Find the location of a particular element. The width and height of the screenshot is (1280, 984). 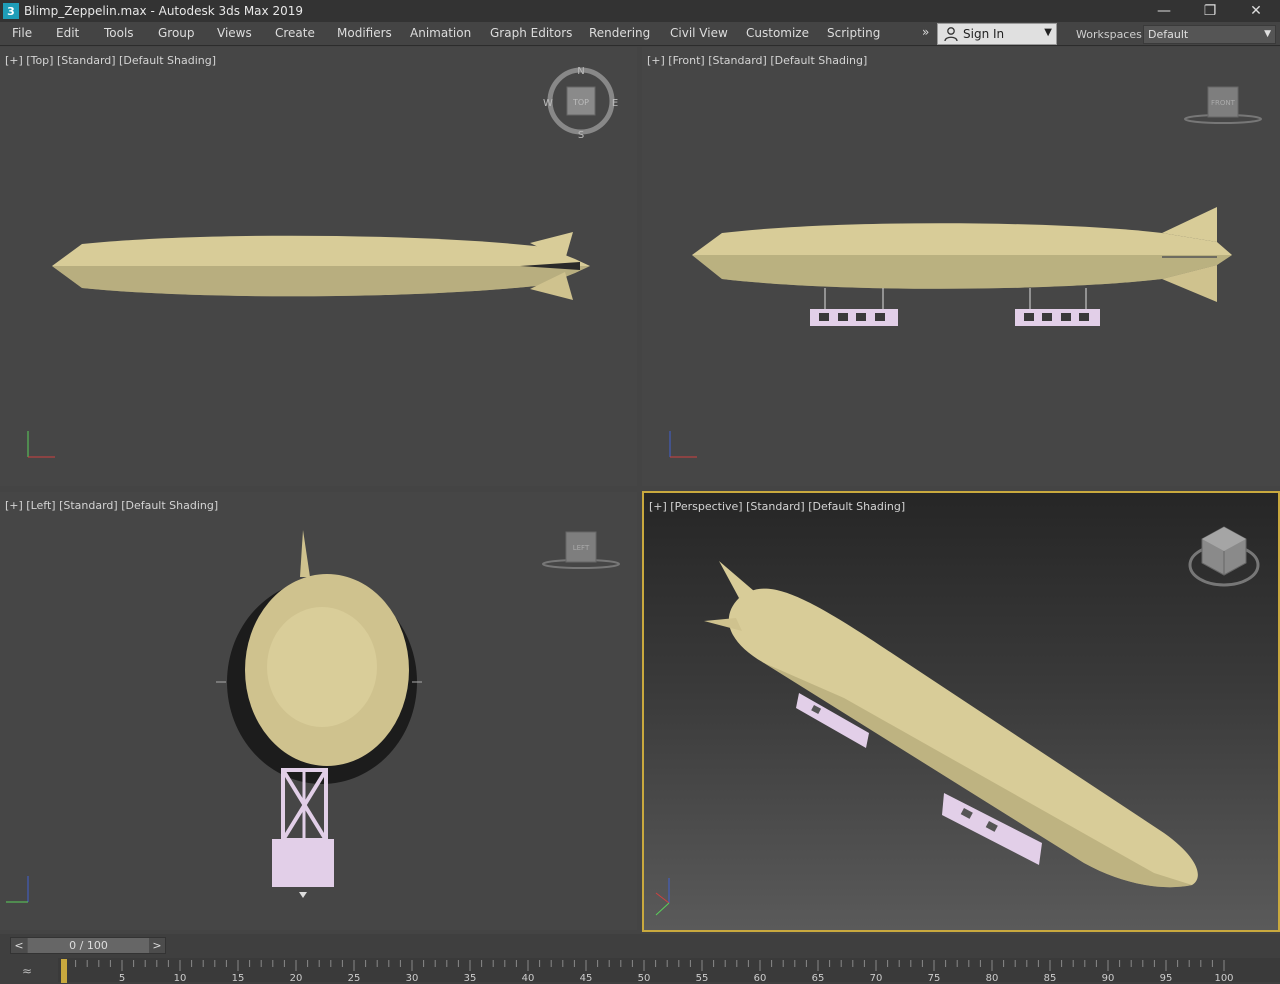

sign-in-dropdown: Sign In ▼ is located at coordinates (997, 34).